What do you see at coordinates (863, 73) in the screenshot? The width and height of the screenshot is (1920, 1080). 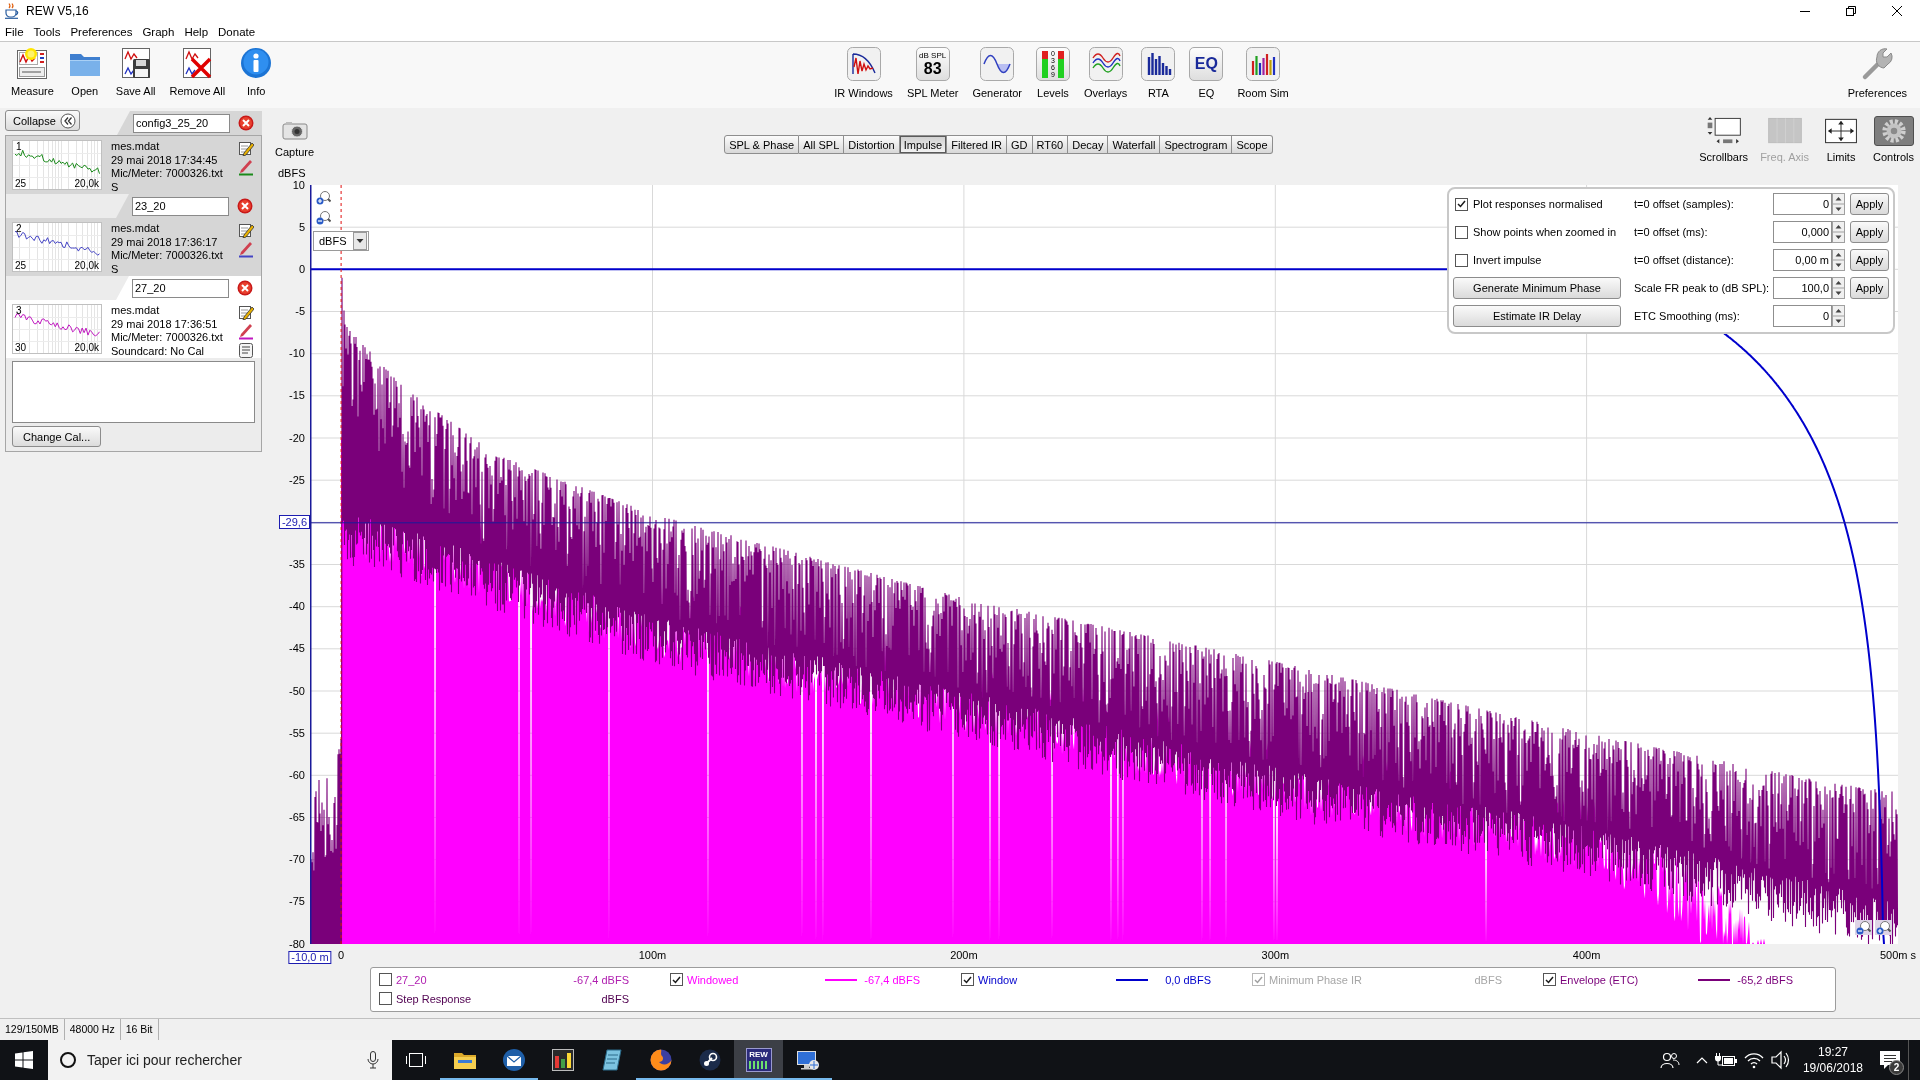 I see `toolbar-button: IR Windows` at bounding box center [863, 73].